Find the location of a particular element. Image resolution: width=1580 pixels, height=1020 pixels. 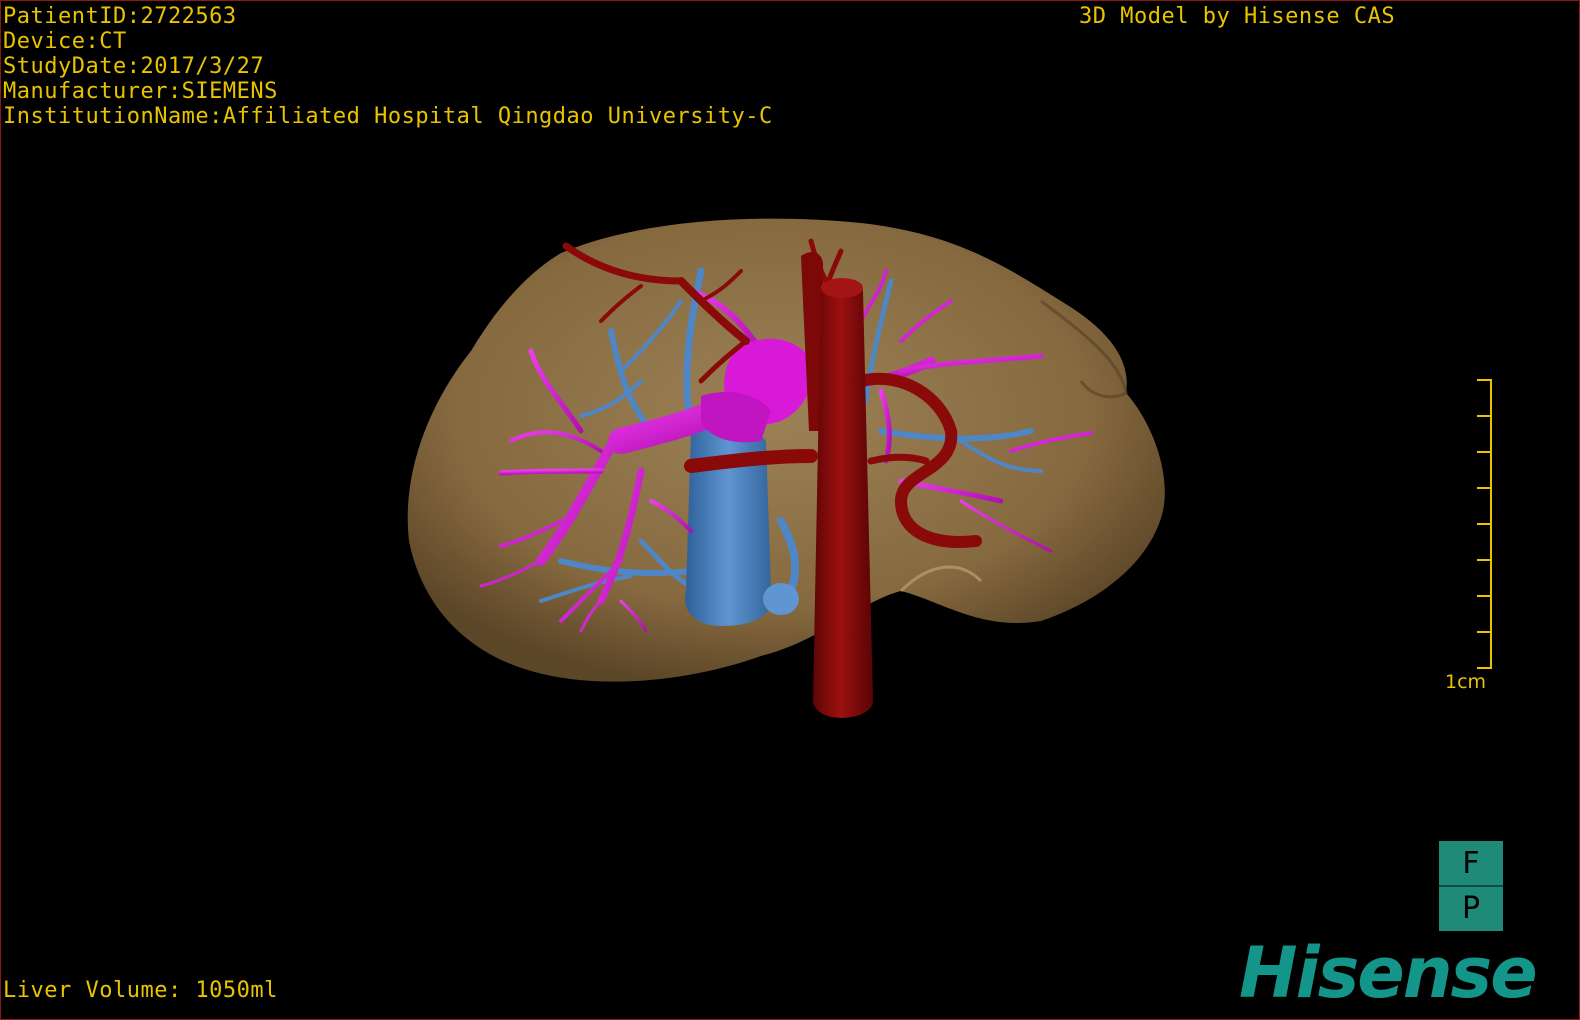

hisense-logo: Hisense is located at coordinates (1388, 973).